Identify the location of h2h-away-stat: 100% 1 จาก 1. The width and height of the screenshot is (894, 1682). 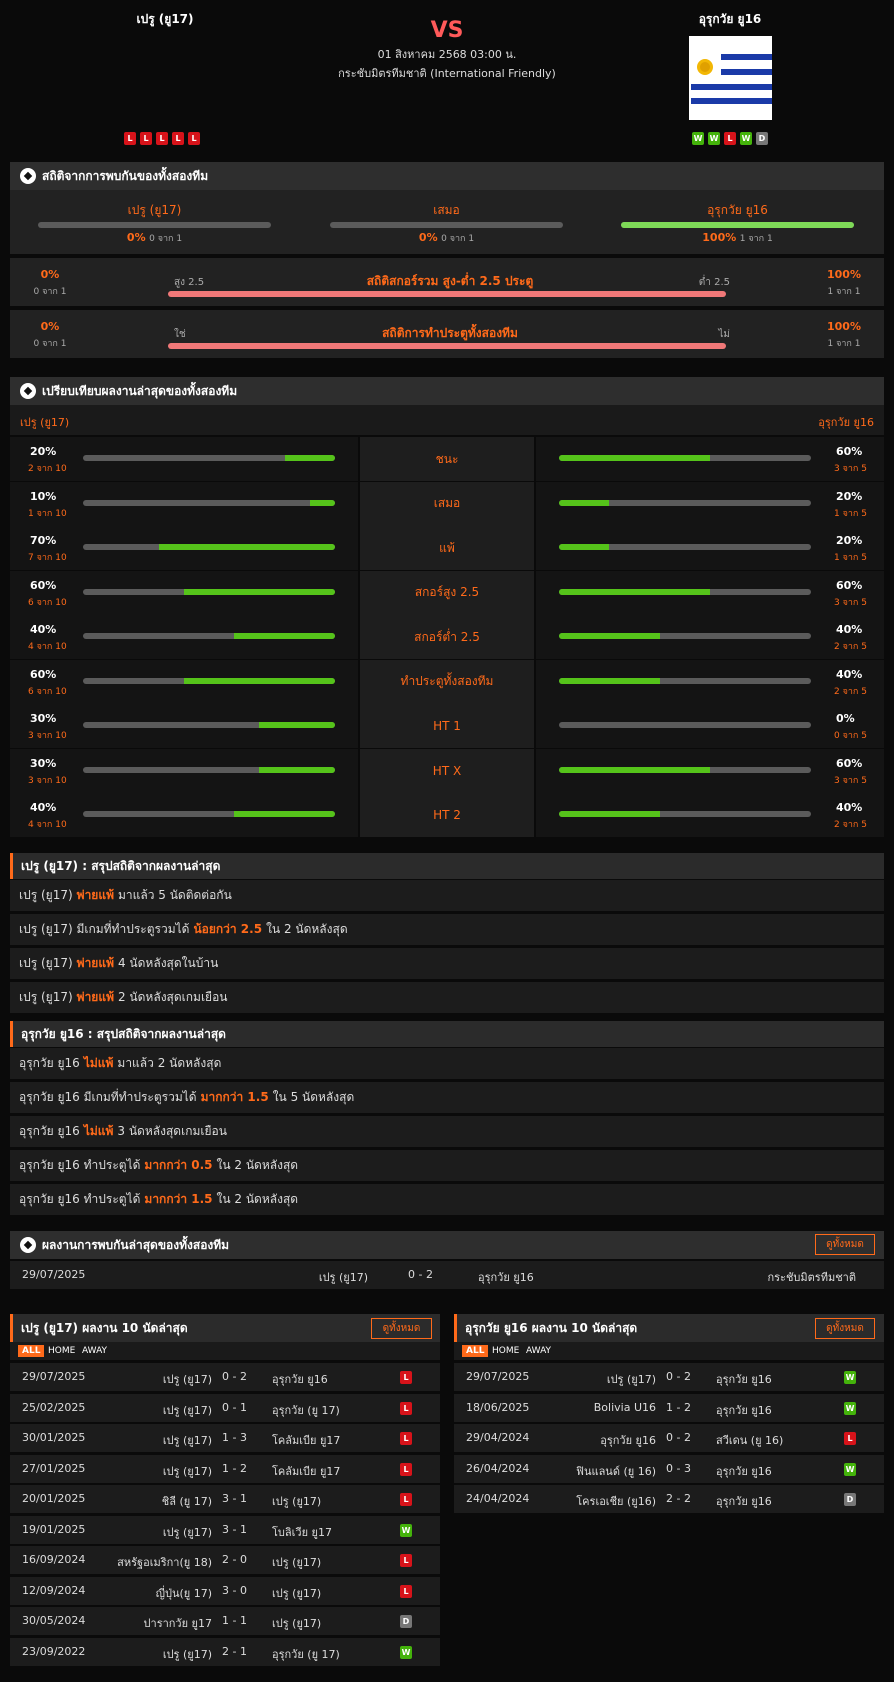
(737, 238).